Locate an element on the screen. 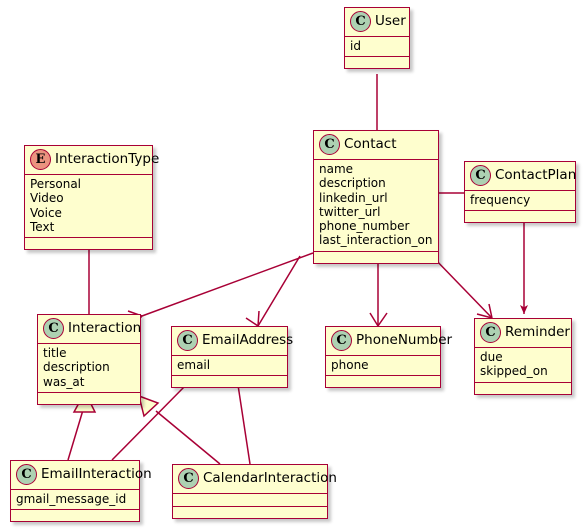 This screenshot has height=532, width=585. edge-contact-emailaddress is located at coordinates (279, 291).